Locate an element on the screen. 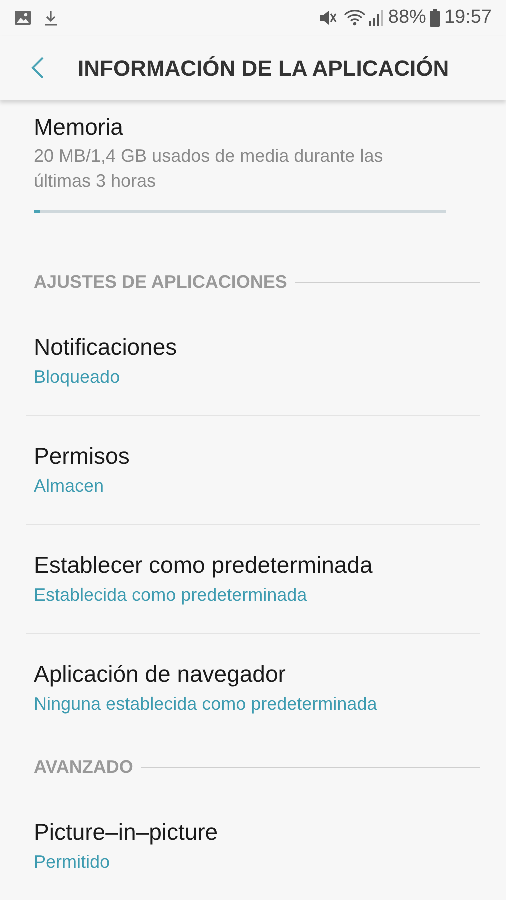  download-icon is located at coordinates (51, 18).